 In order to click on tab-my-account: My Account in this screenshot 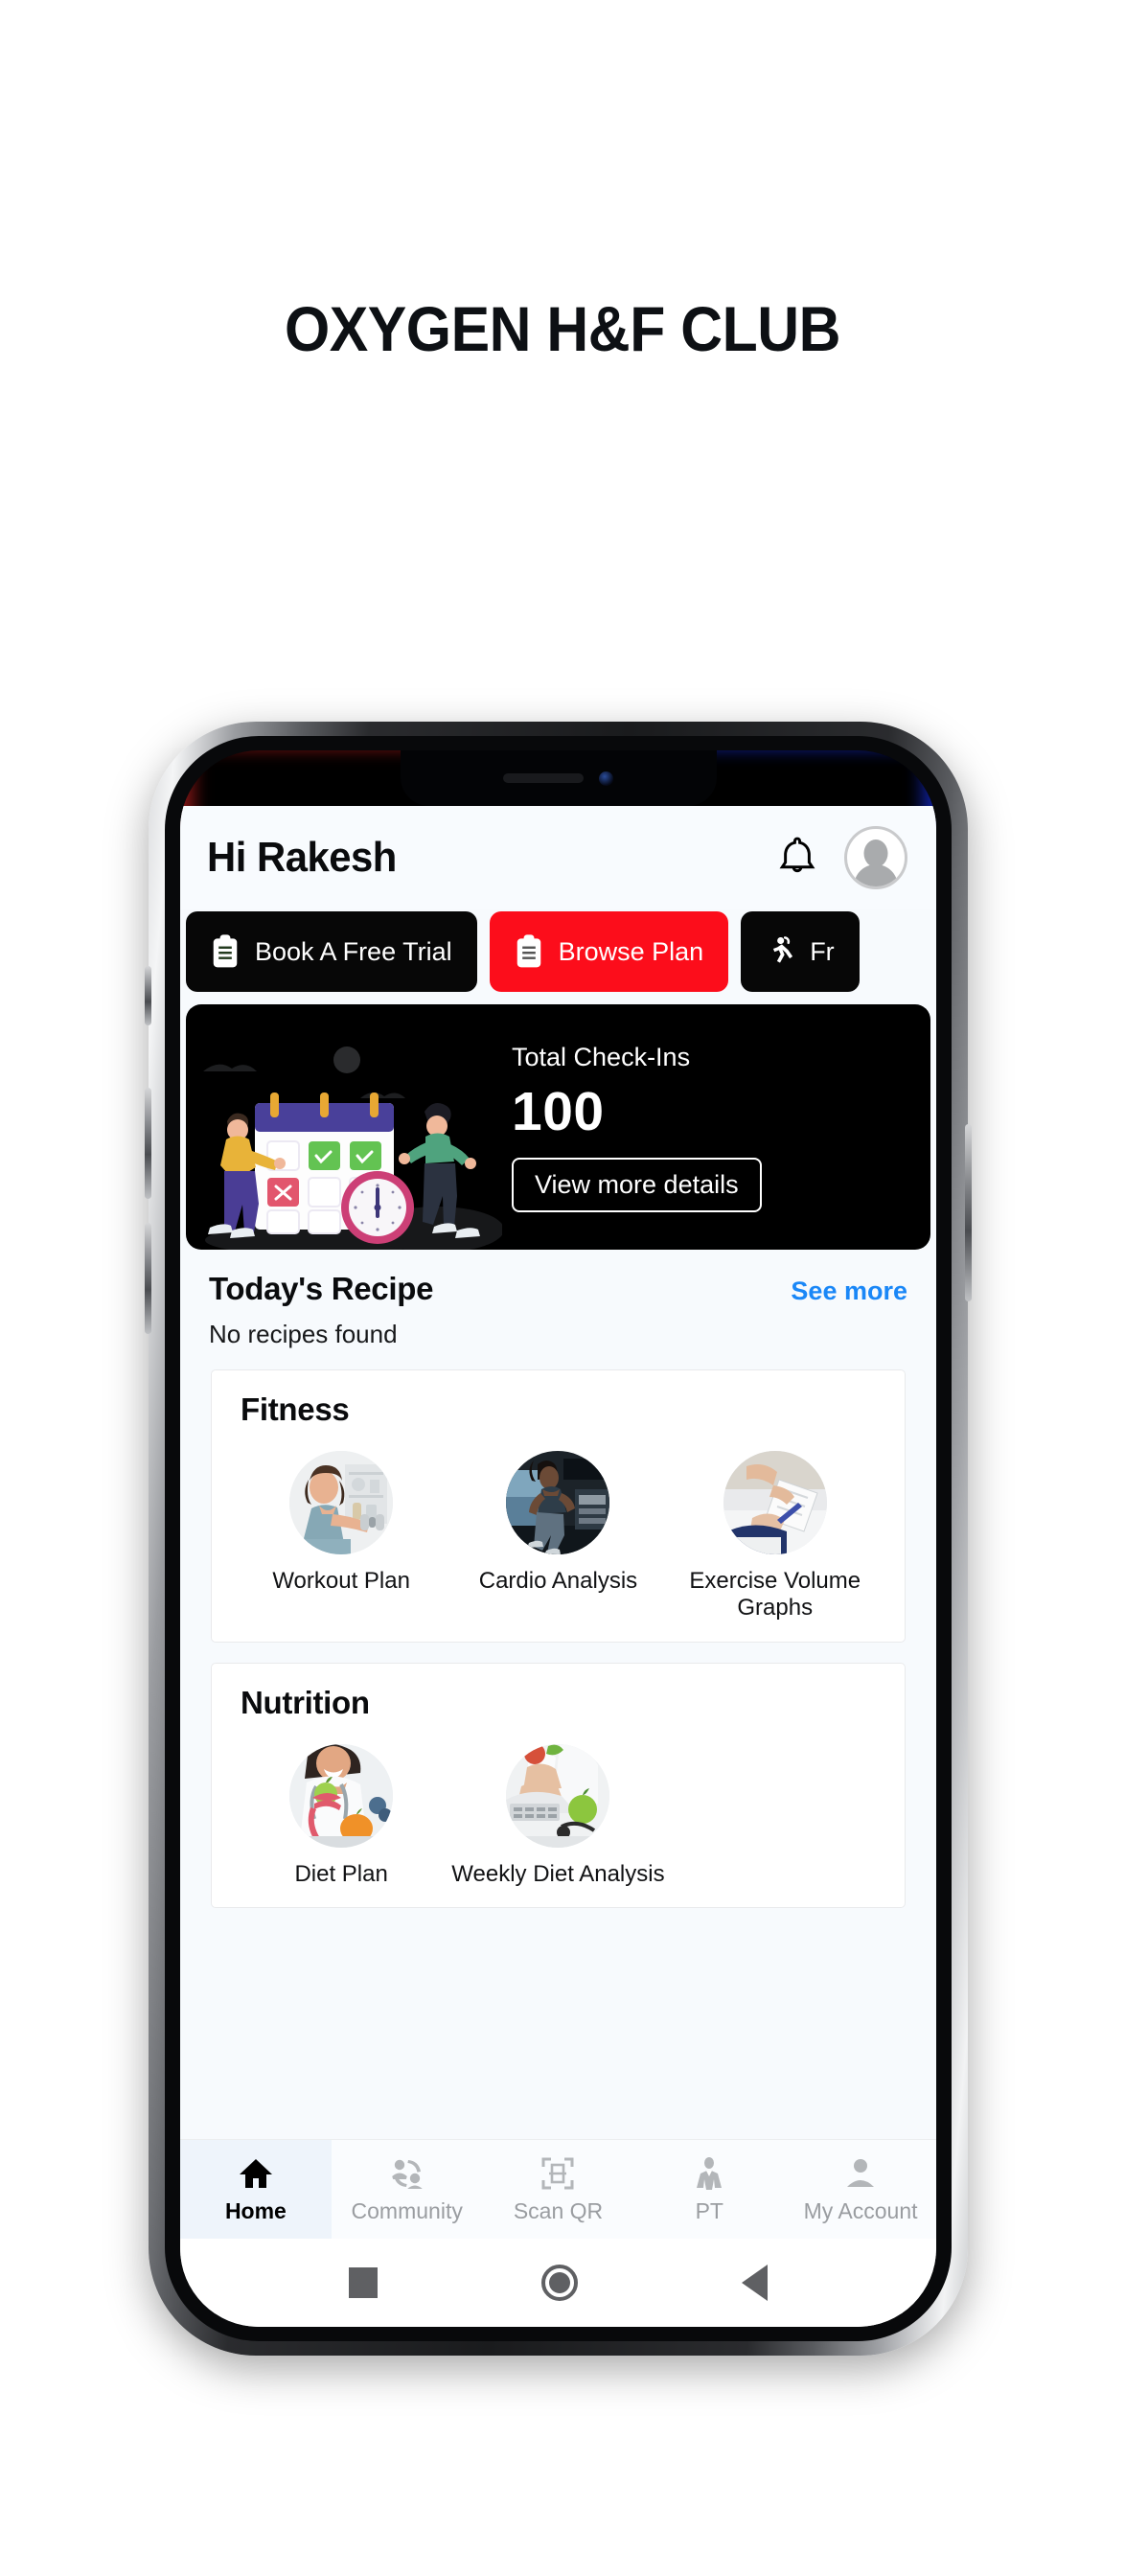, I will do `click(860, 2189)`.